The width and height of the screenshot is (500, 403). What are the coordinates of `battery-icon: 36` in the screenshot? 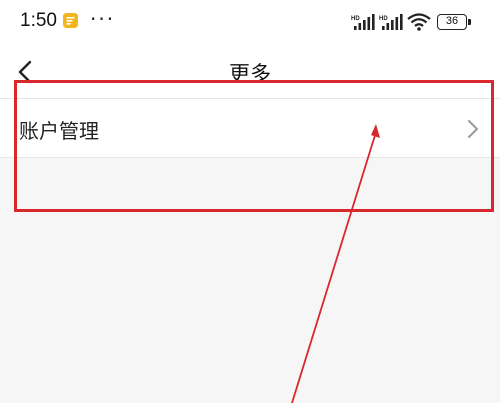 It's located at (452, 22).